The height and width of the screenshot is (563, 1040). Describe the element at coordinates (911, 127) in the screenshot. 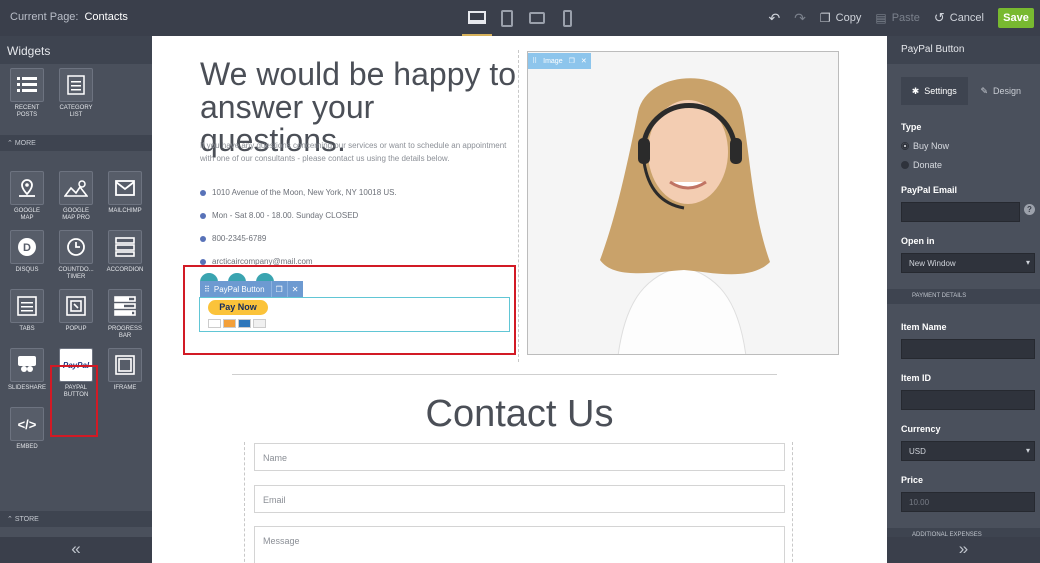

I see `type-label: Type` at that location.